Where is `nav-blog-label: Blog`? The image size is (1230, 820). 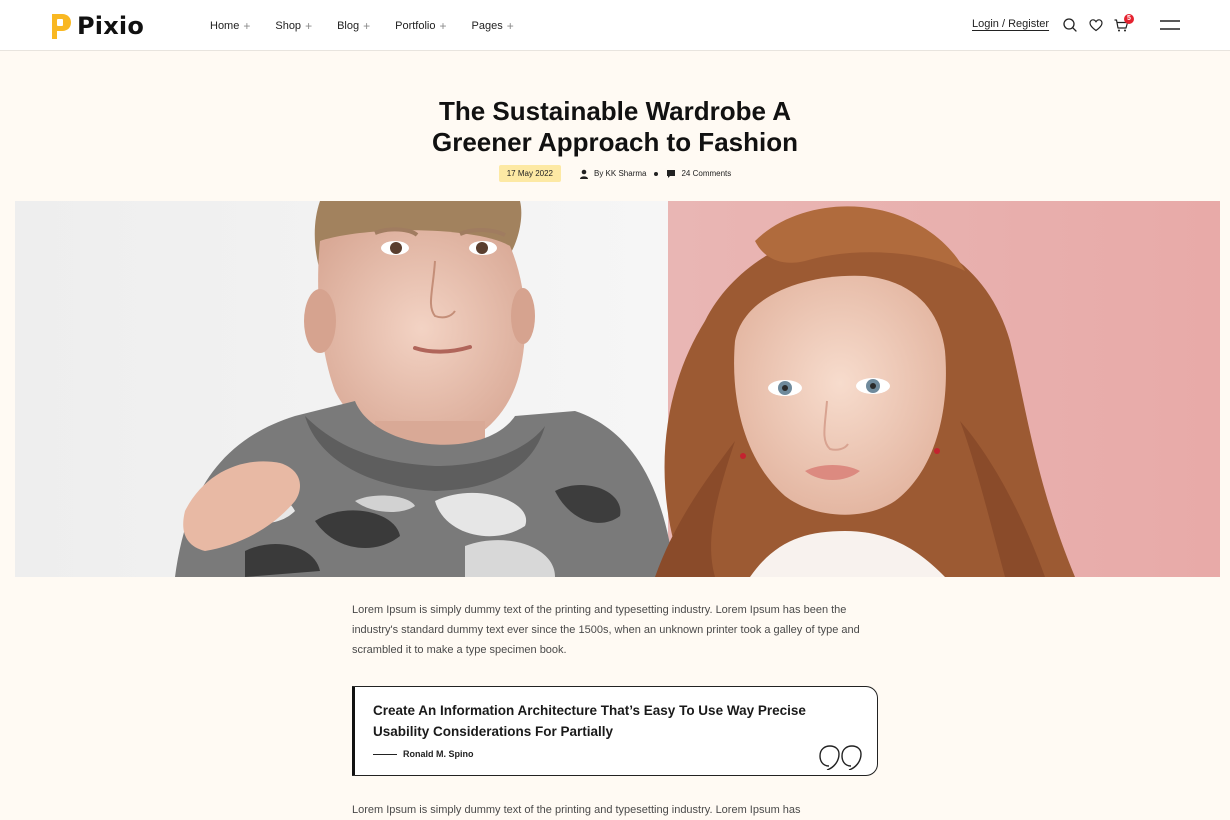
nav-blog-label: Blog is located at coordinates (348, 25).